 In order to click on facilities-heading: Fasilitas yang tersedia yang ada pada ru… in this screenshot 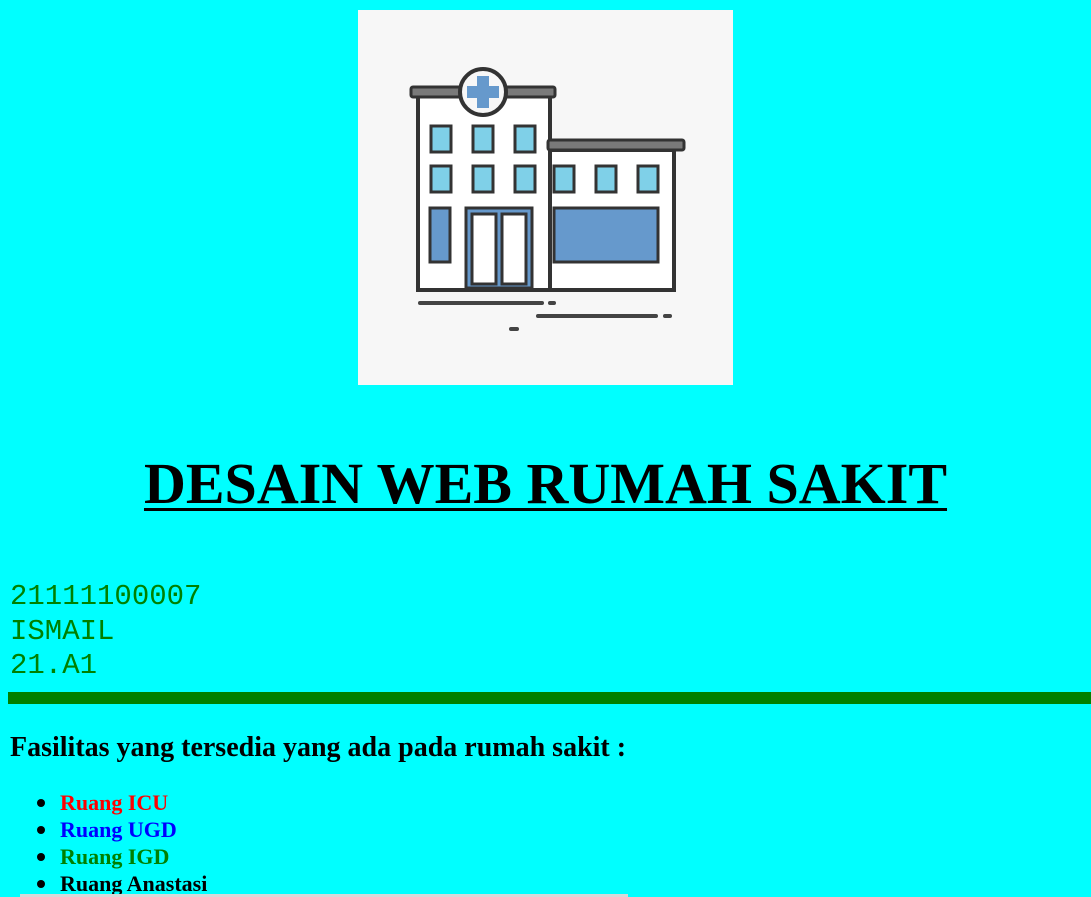, I will do `click(318, 747)`.